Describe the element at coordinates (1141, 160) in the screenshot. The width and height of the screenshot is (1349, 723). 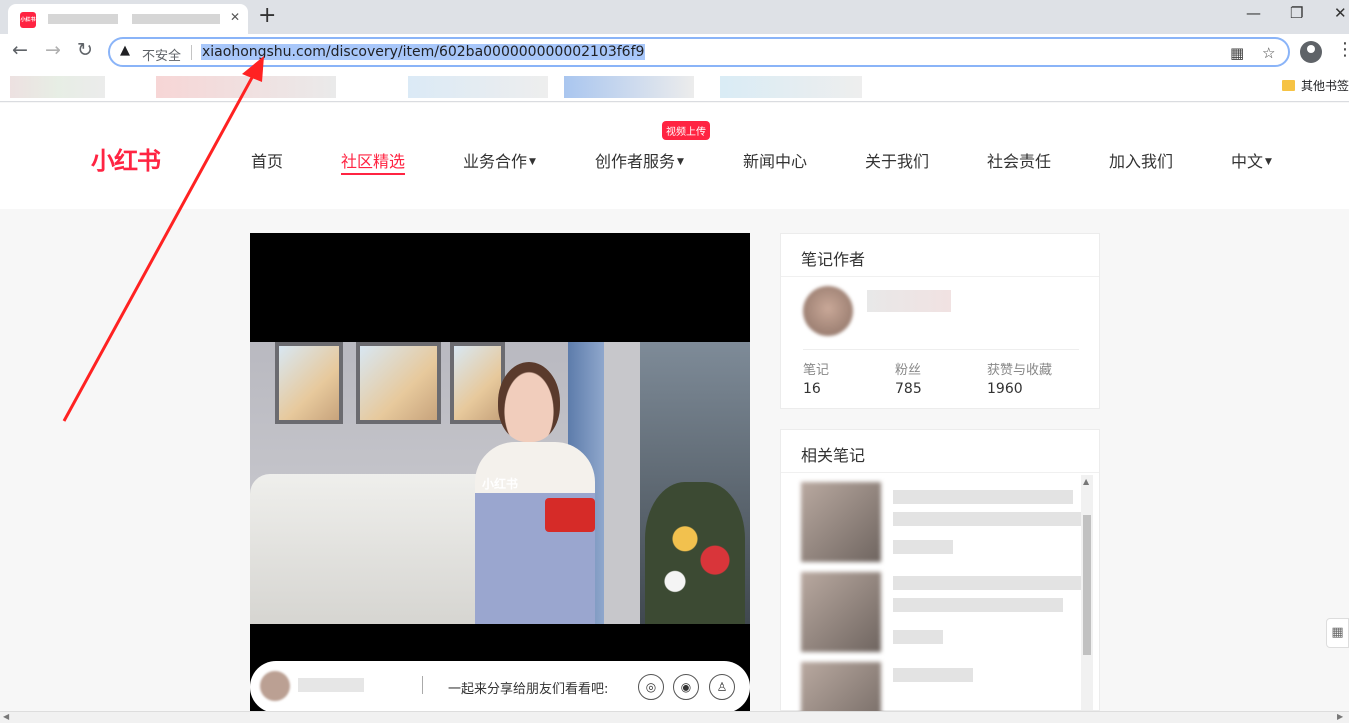
I see `nav-join: 加入我们` at that location.